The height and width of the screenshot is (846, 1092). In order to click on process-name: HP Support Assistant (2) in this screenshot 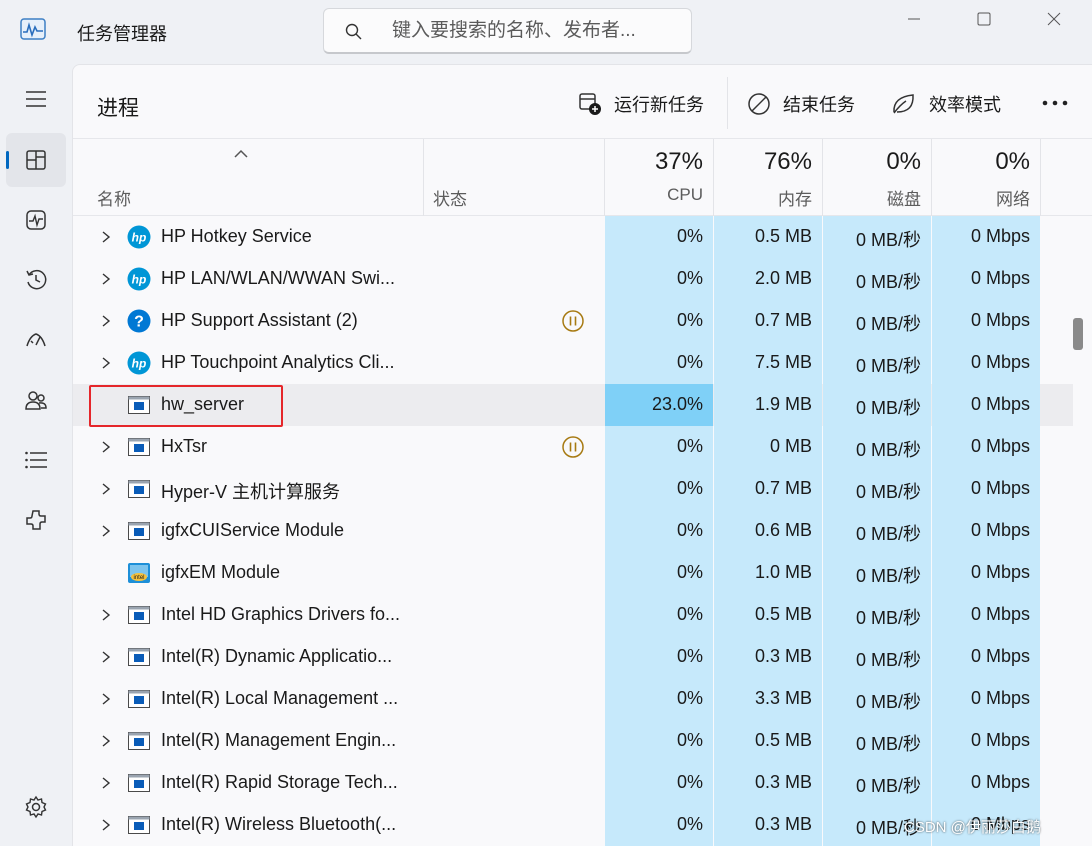, I will do `click(259, 320)`.